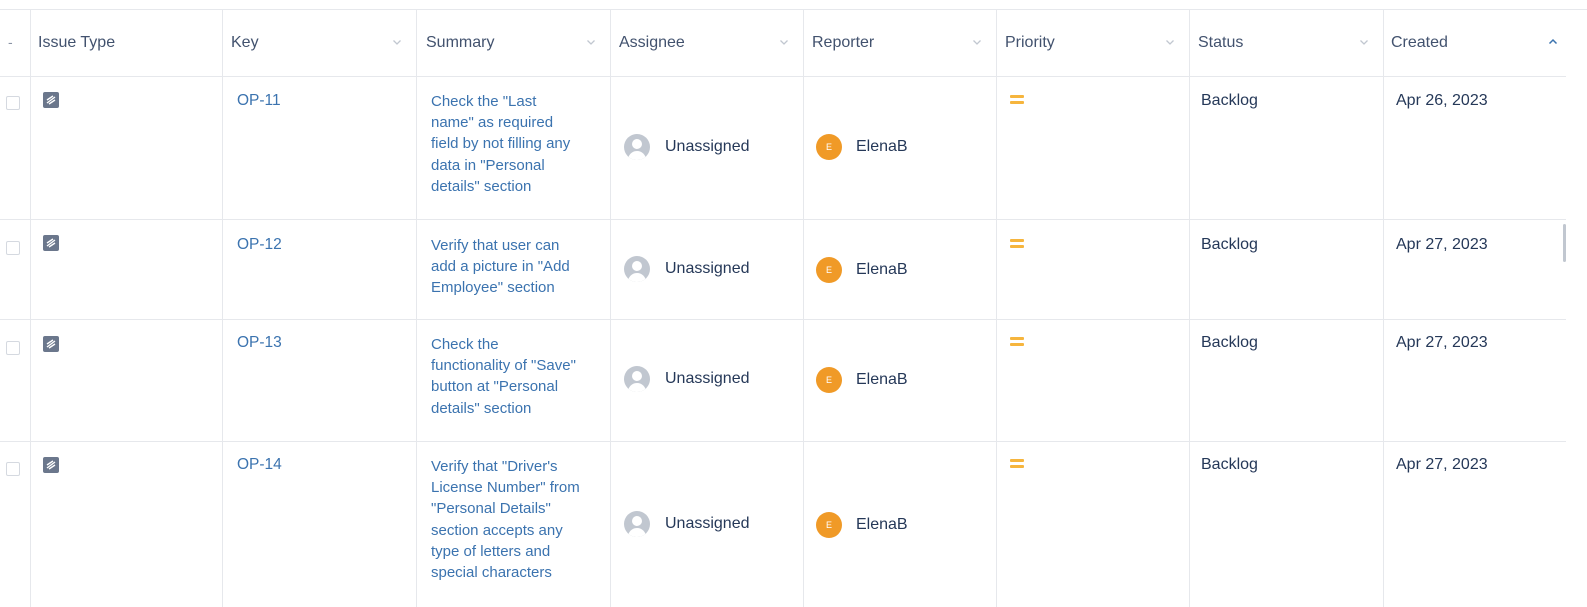  What do you see at coordinates (843, 42) in the screenshot?
I see `column-header-label: Reporter` at bounding box center [843, 42].